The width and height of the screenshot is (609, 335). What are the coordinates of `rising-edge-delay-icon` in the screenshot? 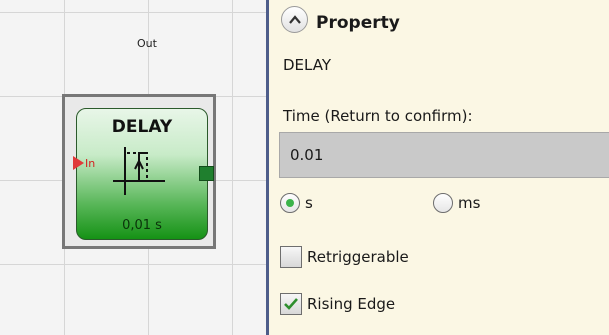 It's located at (139, 174).